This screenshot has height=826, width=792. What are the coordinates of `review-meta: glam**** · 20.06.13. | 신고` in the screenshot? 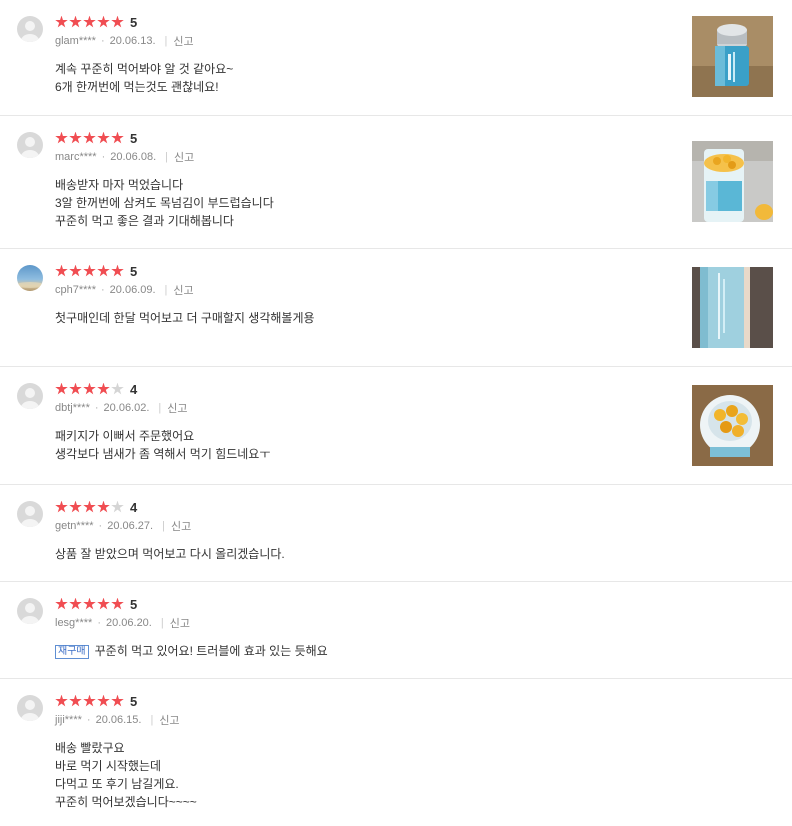 It's located at (368, 41).